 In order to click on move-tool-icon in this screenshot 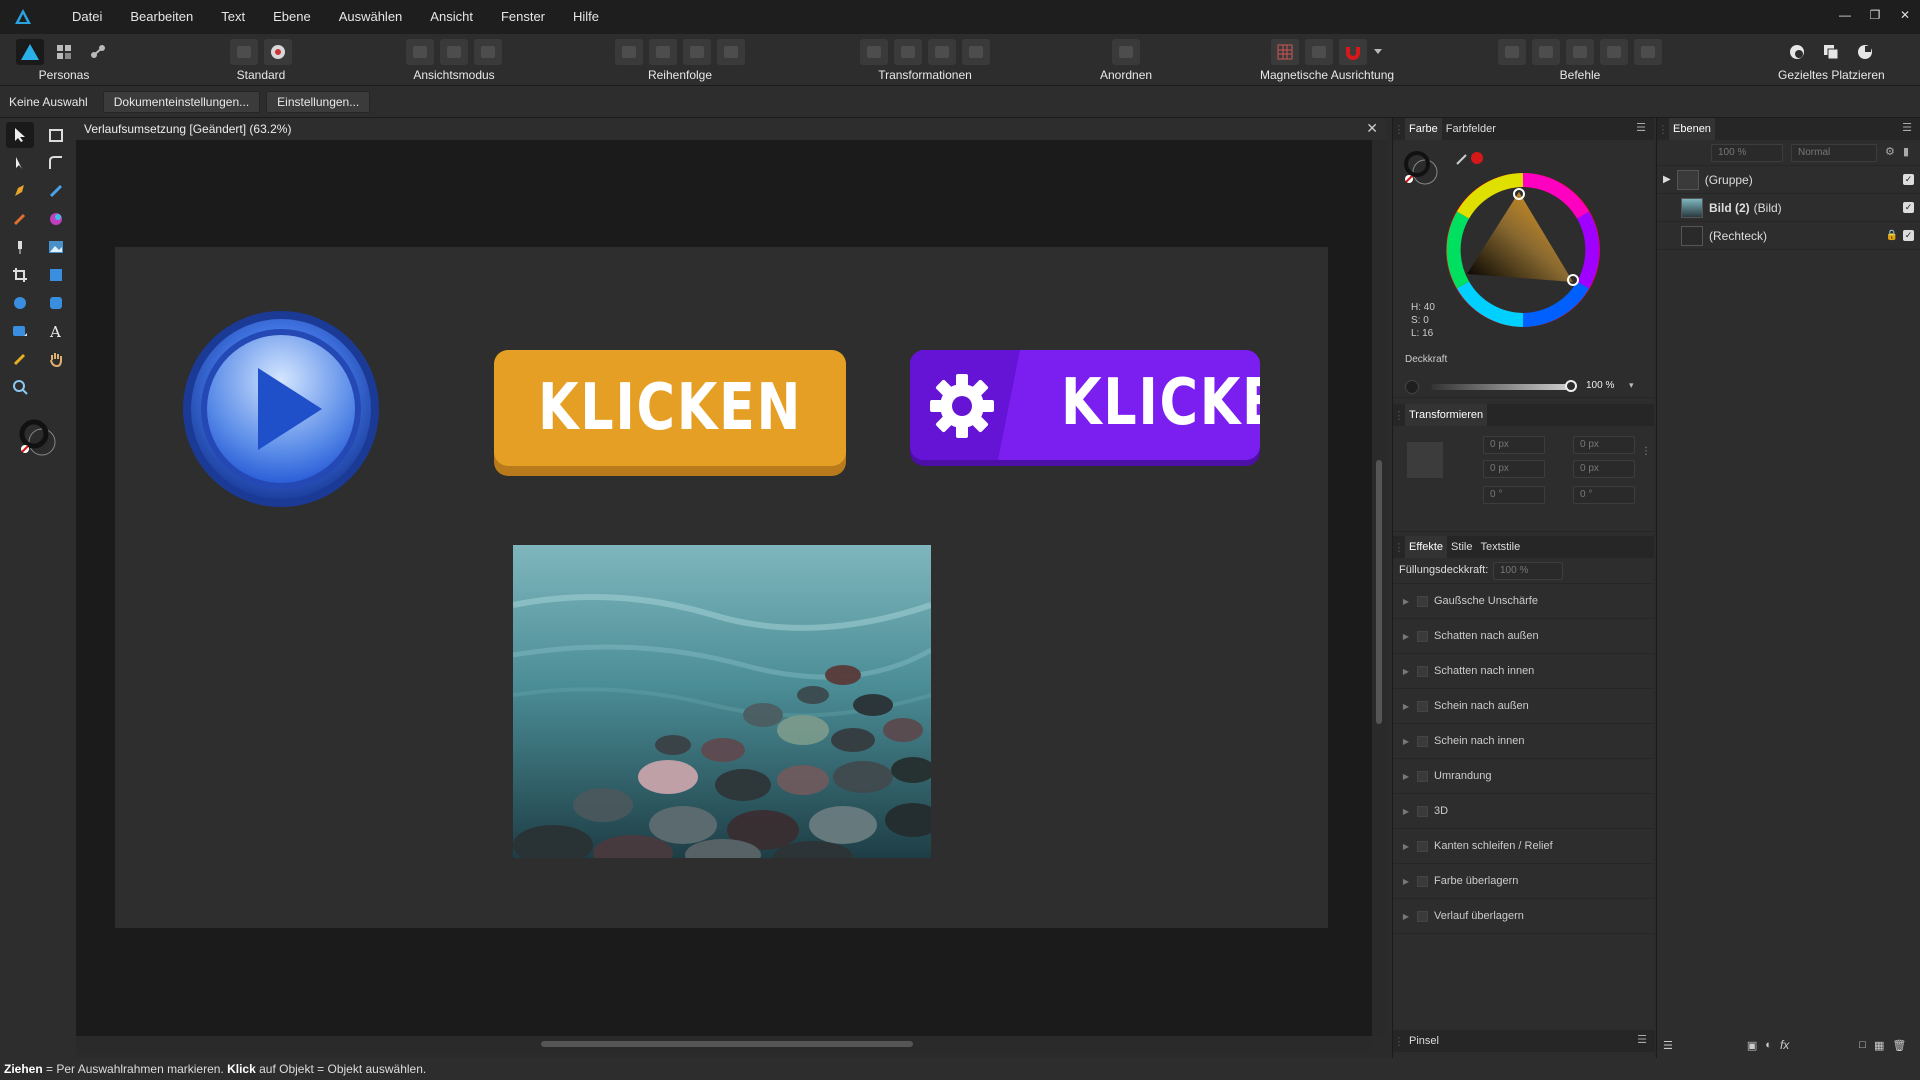, I will do `click(20, 135)`.